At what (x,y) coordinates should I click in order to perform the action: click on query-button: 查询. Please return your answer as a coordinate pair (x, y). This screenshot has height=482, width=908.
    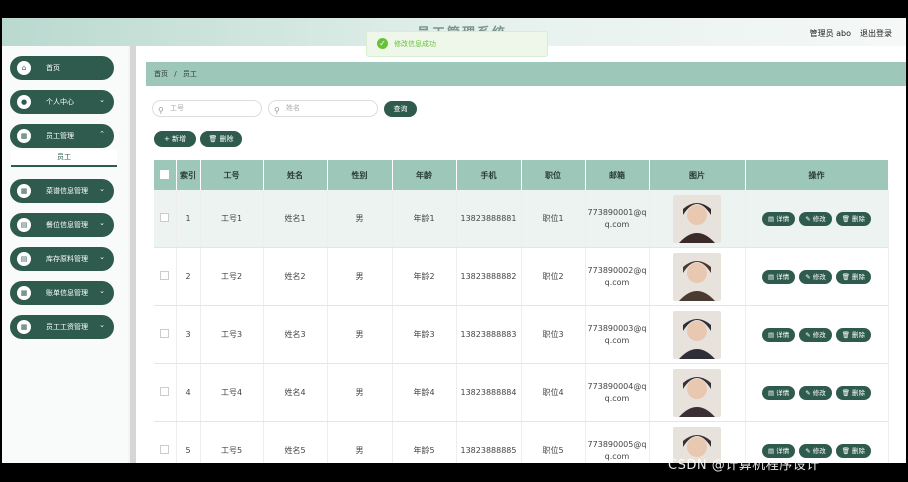
    Looking at the image, I should click on (400, 109).